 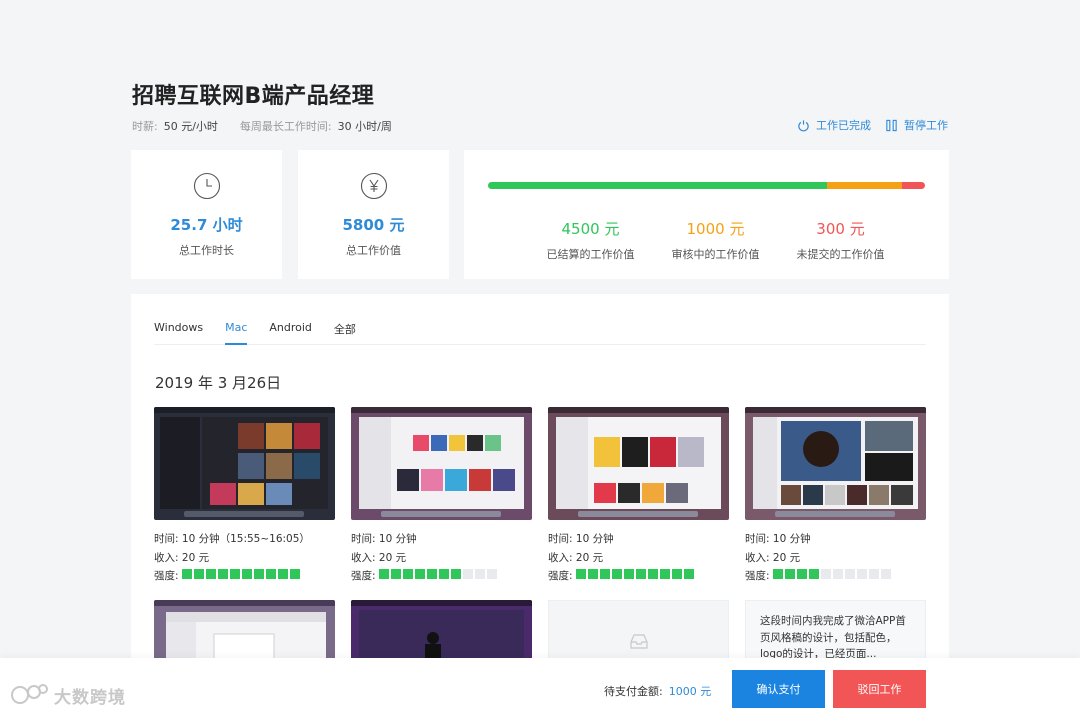 I want to click on settled-stat: 4500 元 已结算的工作价值, so click(x=590, y=240).